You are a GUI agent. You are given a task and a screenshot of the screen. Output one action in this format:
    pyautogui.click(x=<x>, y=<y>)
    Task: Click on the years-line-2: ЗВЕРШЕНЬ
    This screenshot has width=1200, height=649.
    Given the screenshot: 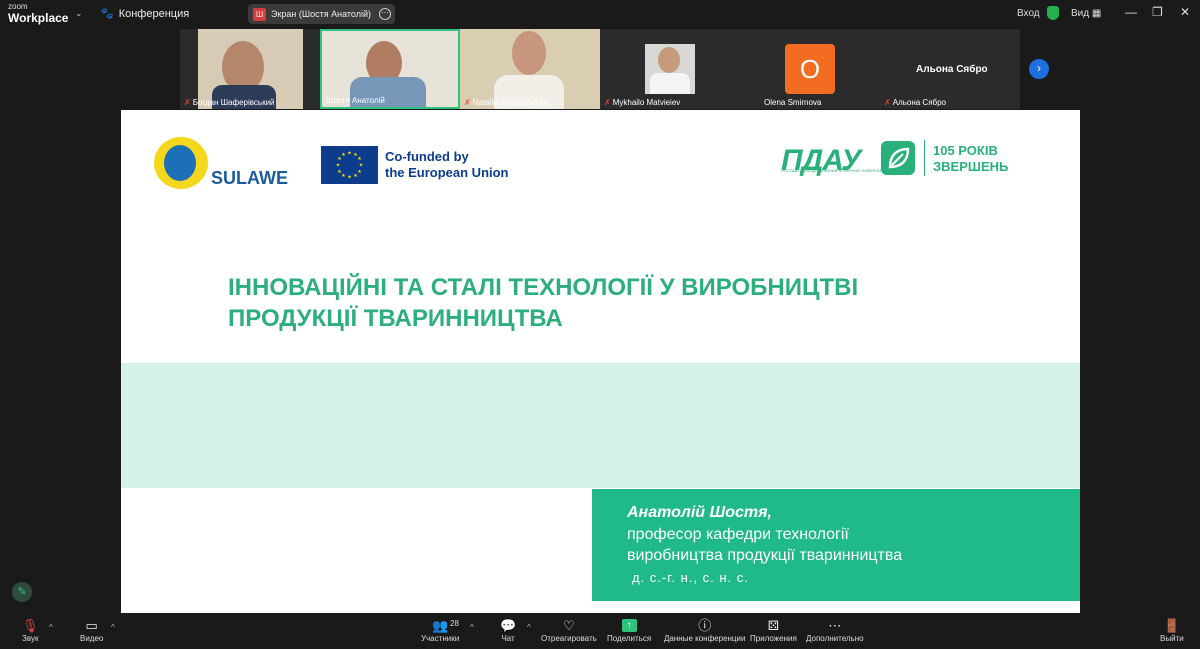 What is the action you would take?
    pyautogui.click(x=971, y=166)
    